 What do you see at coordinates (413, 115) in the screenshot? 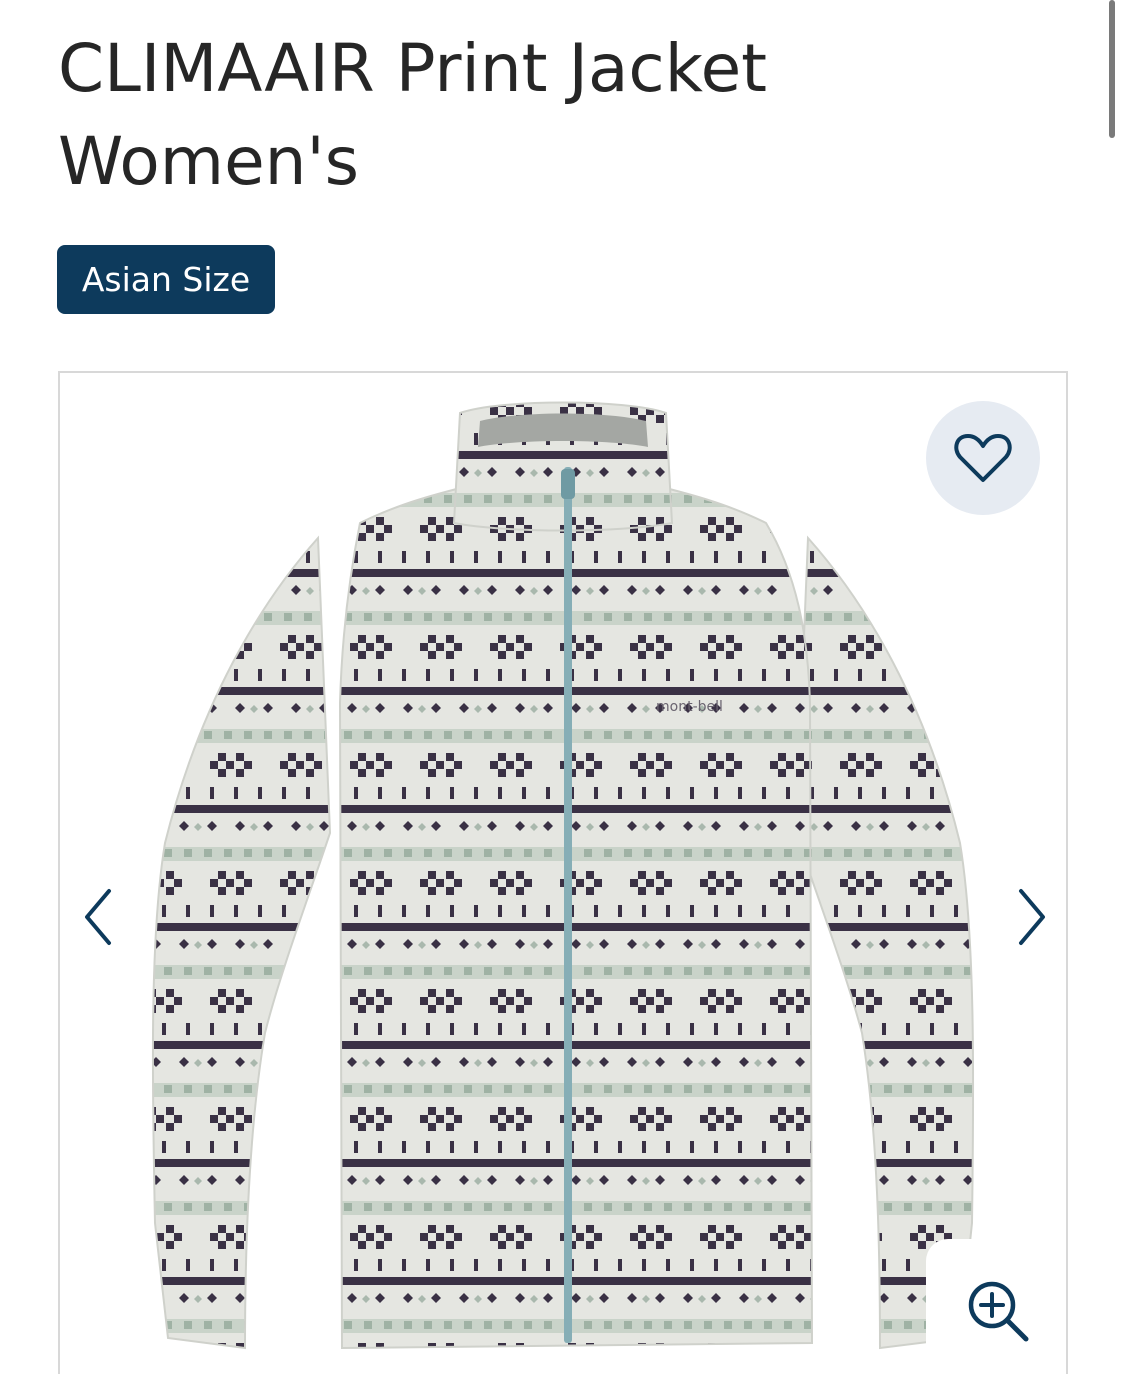
I see `product-title: CLIMAAIR Print Jacket Women's` at bounding box center [413, 115].